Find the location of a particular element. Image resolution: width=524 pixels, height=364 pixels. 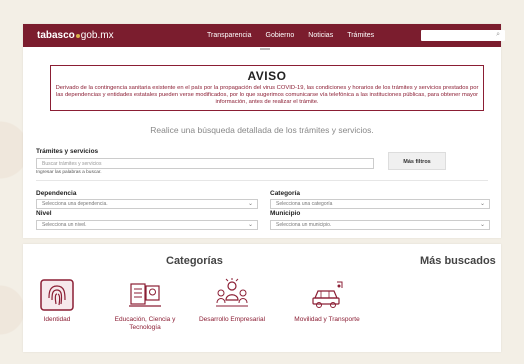

categories-title: Categorías is located at coordinates (194, 261).